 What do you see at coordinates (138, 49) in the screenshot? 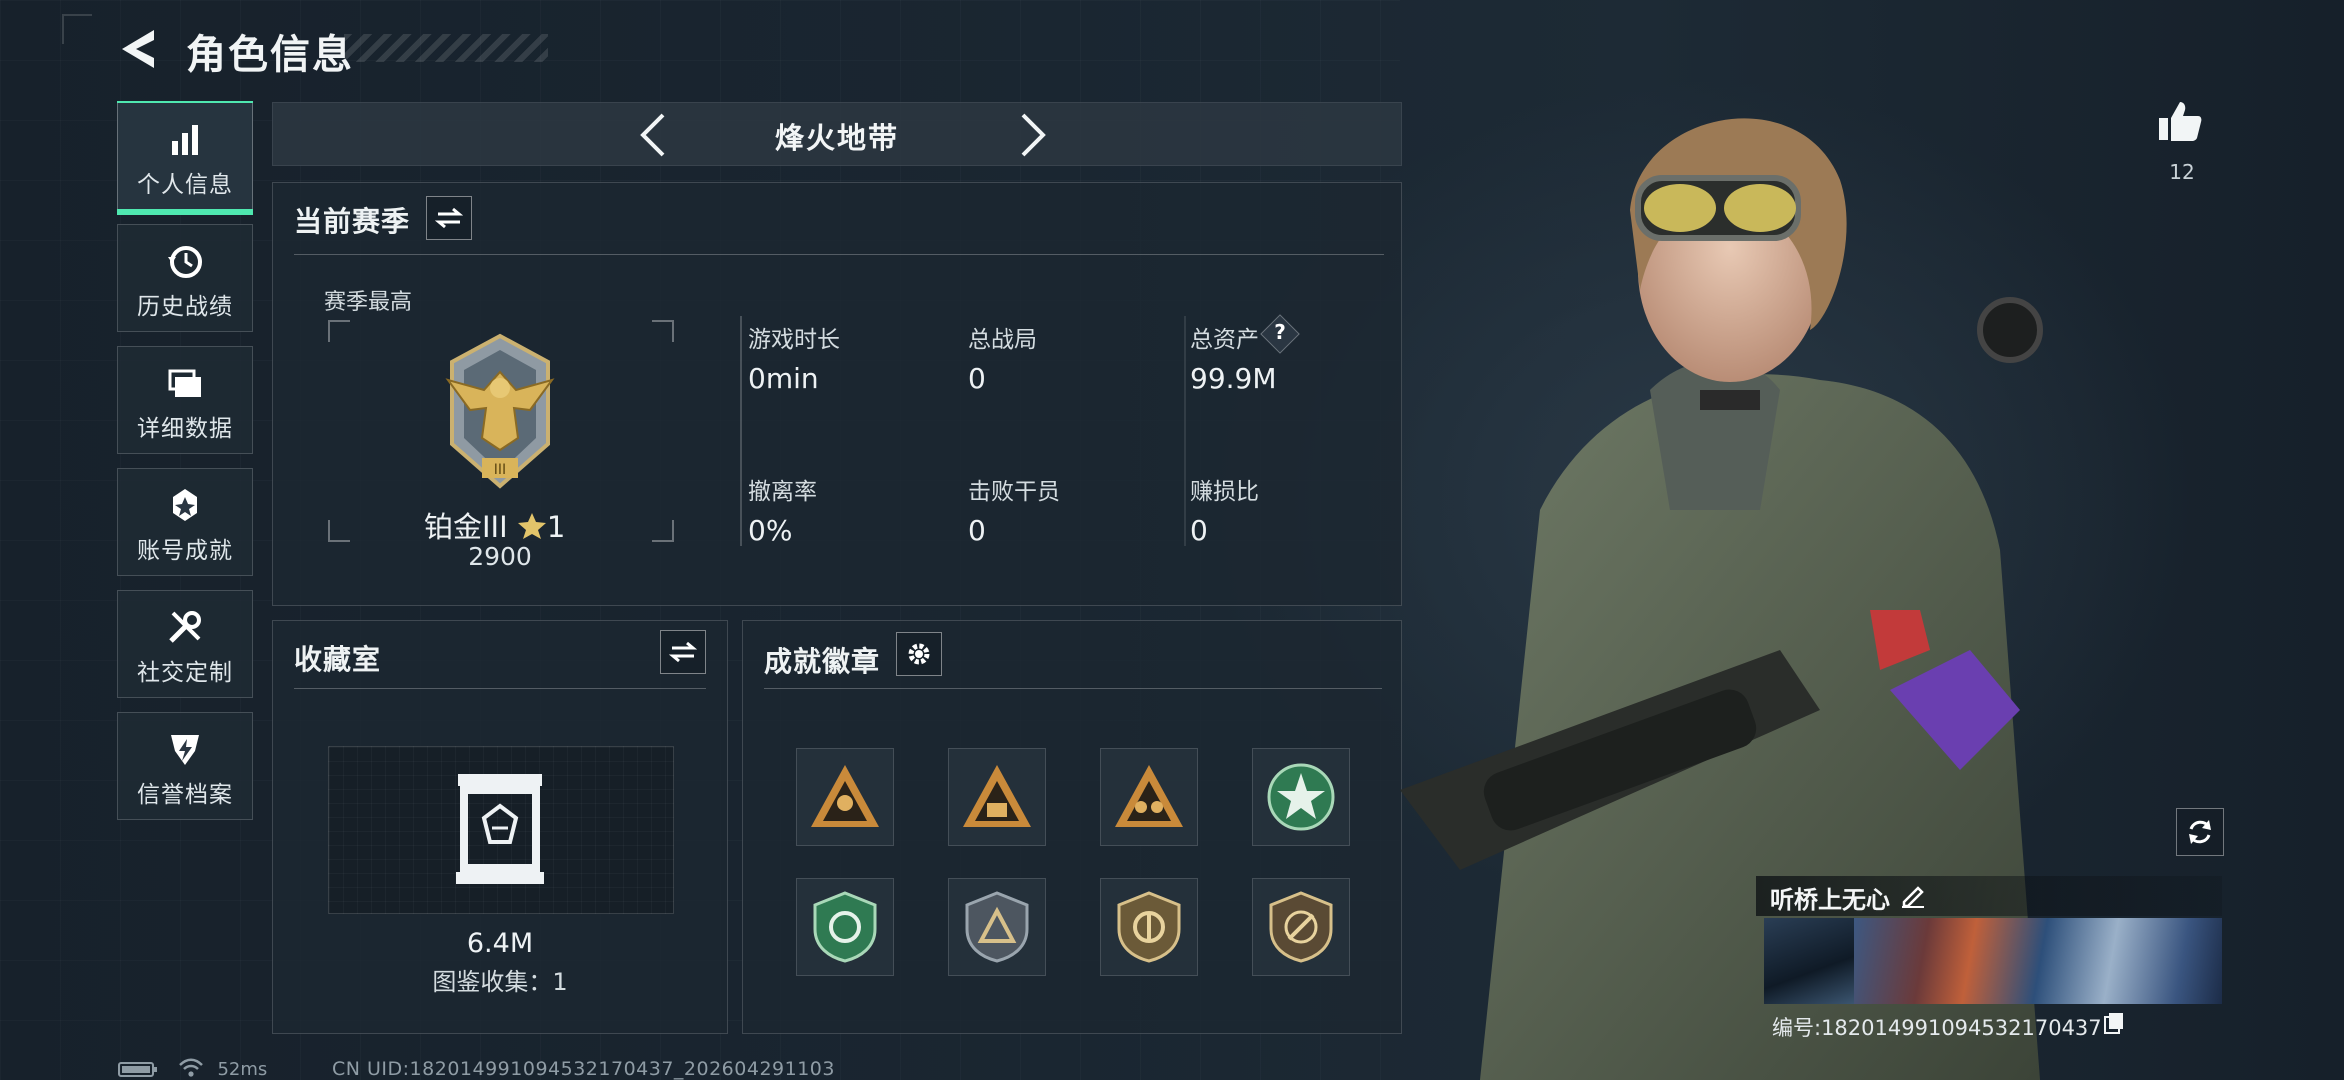
I see `back-arrow-icon` at bounding box center [138, 49].